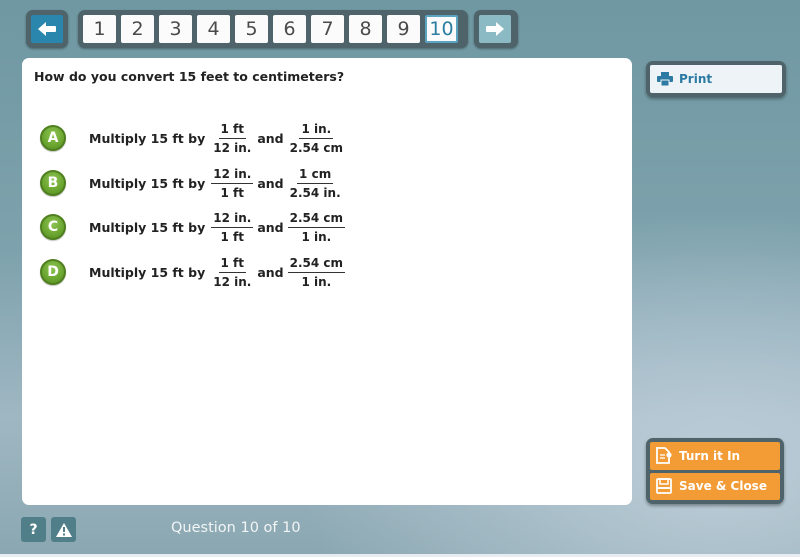  I want to click on report-problem-button, so click(63, 529).